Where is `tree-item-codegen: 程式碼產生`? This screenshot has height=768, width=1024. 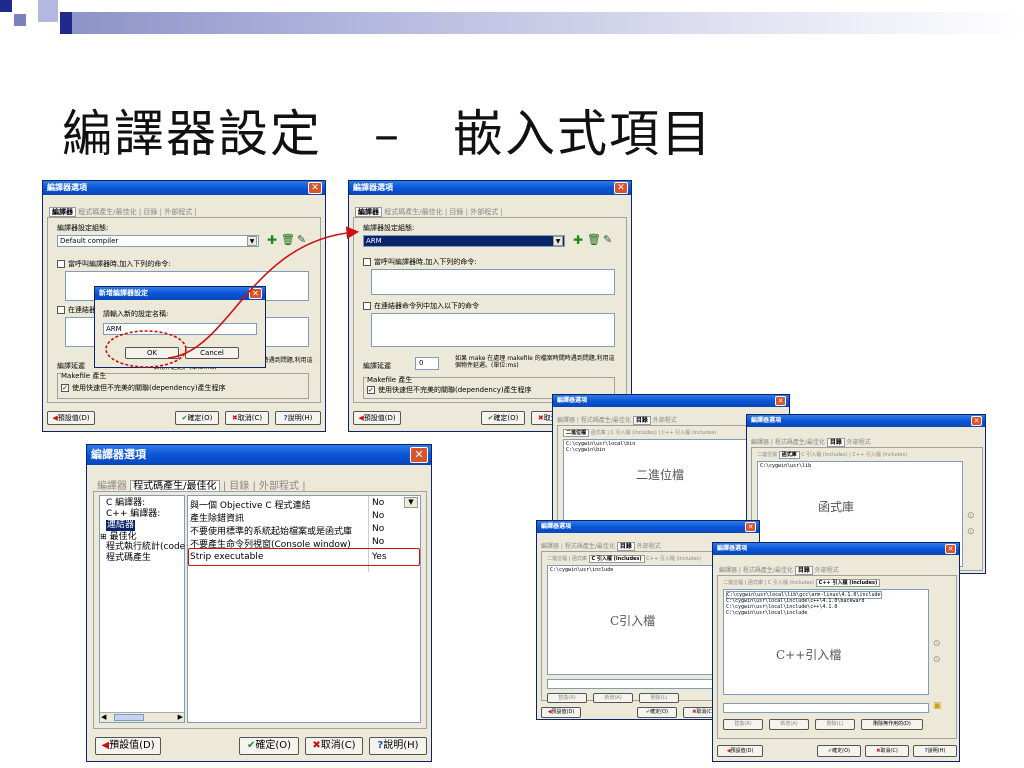
tree-item-codegen: 程式碼產生 is located at coordinates (128, 558).